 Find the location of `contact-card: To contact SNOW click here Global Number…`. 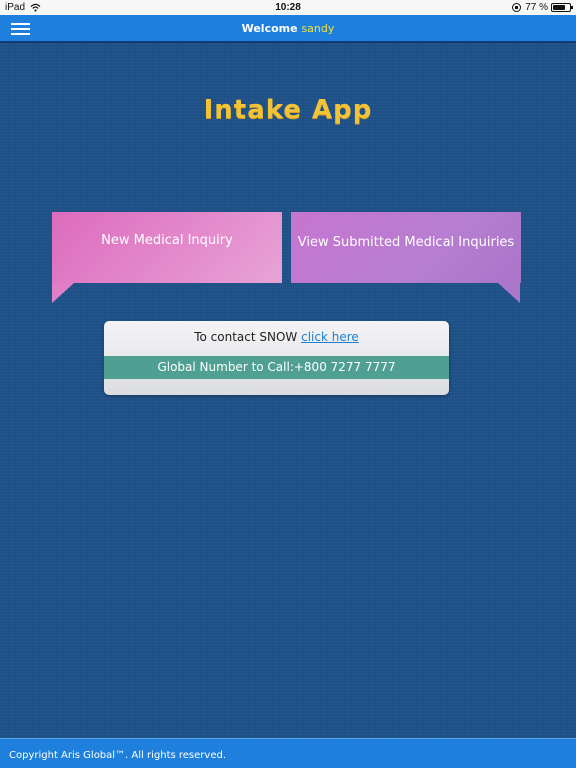

contact-card: To contact SNOW click here Global Number… is located at coordinates (276, 358).